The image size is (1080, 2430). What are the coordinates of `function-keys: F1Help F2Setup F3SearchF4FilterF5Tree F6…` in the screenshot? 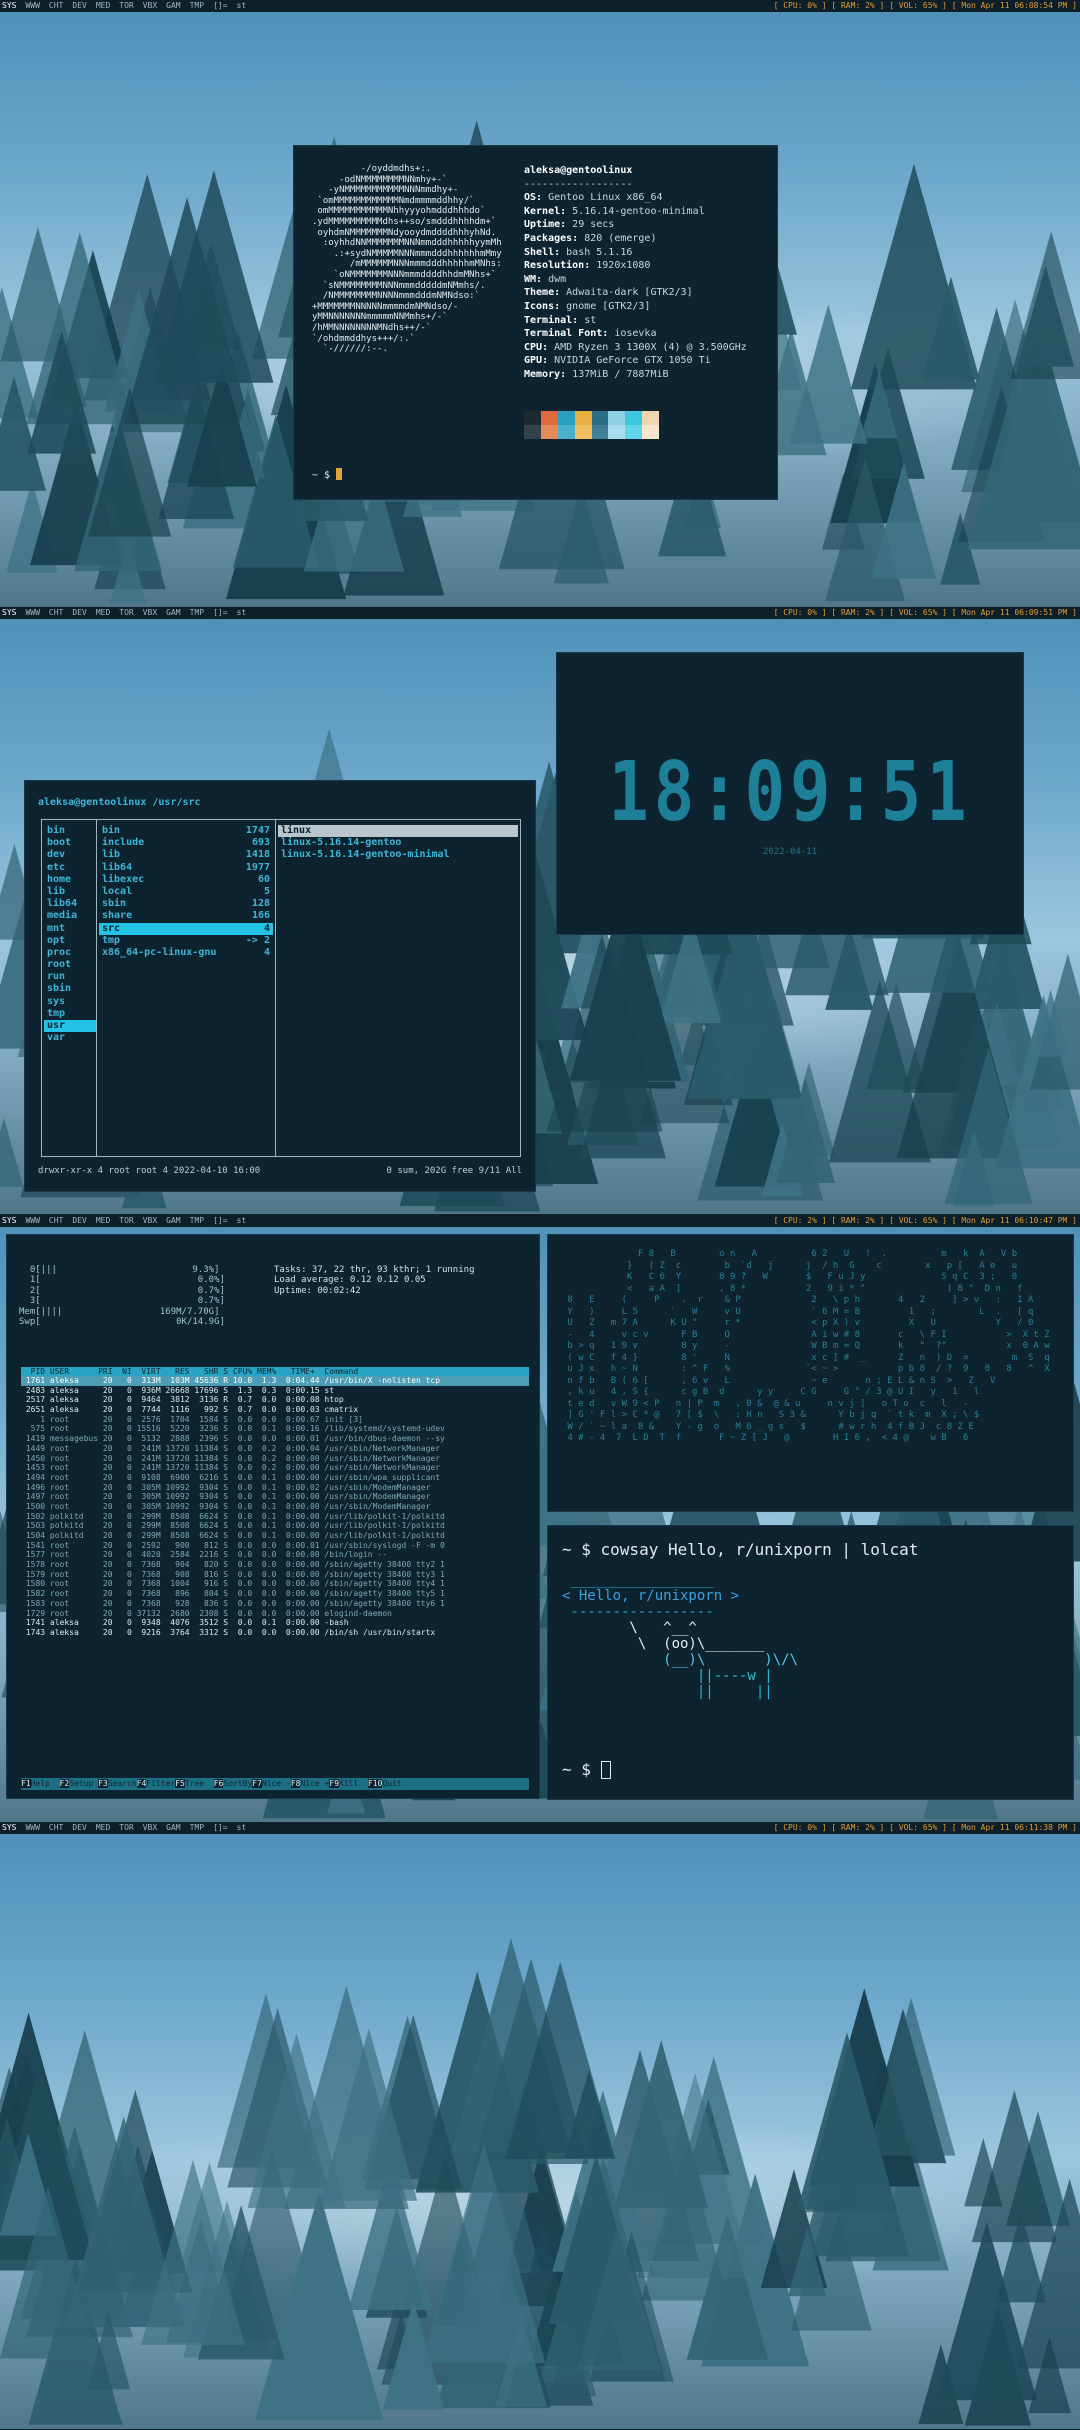 It's located at (275, 1784).